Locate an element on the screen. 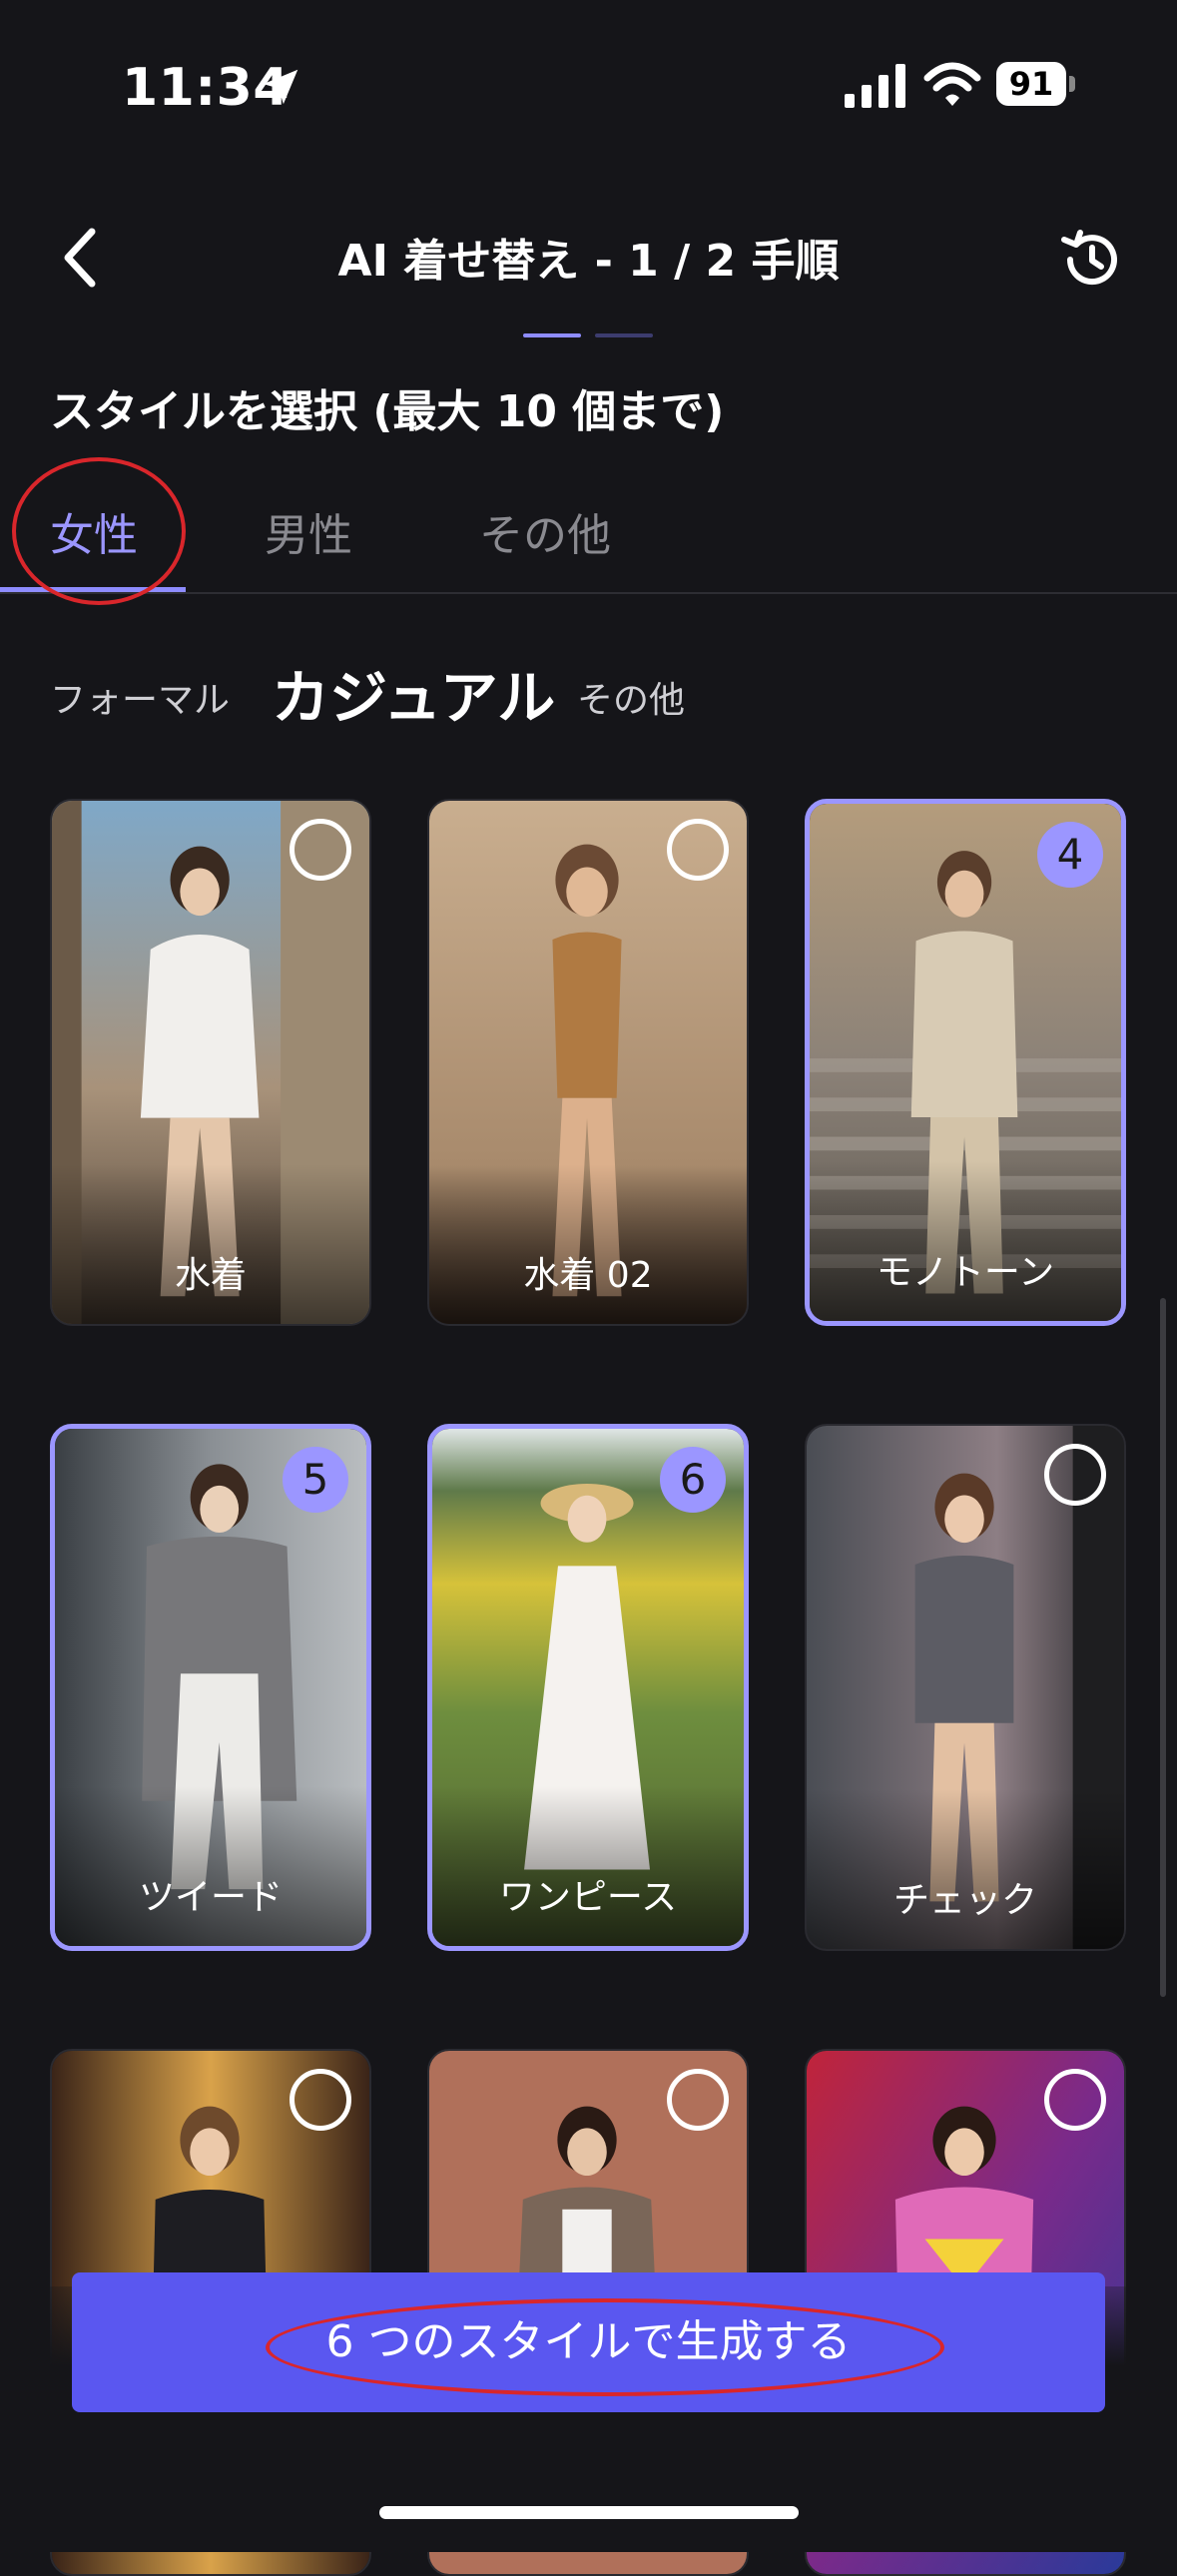 This screenshot has height=2576, width=1177. style-label: ツイード is located at coordinates (210, 1897).